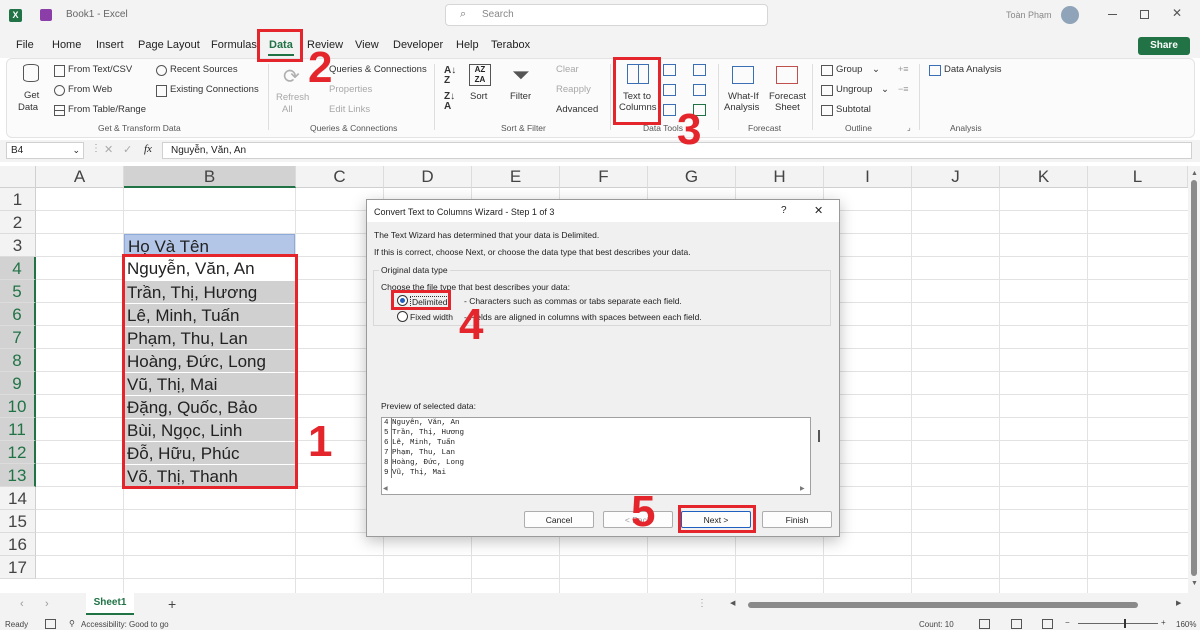 The image size is (1200, 630). What do you see at coordinates (516, 177) in the screenshot?
I see `column-header: E` at bounding box center [516, 177].